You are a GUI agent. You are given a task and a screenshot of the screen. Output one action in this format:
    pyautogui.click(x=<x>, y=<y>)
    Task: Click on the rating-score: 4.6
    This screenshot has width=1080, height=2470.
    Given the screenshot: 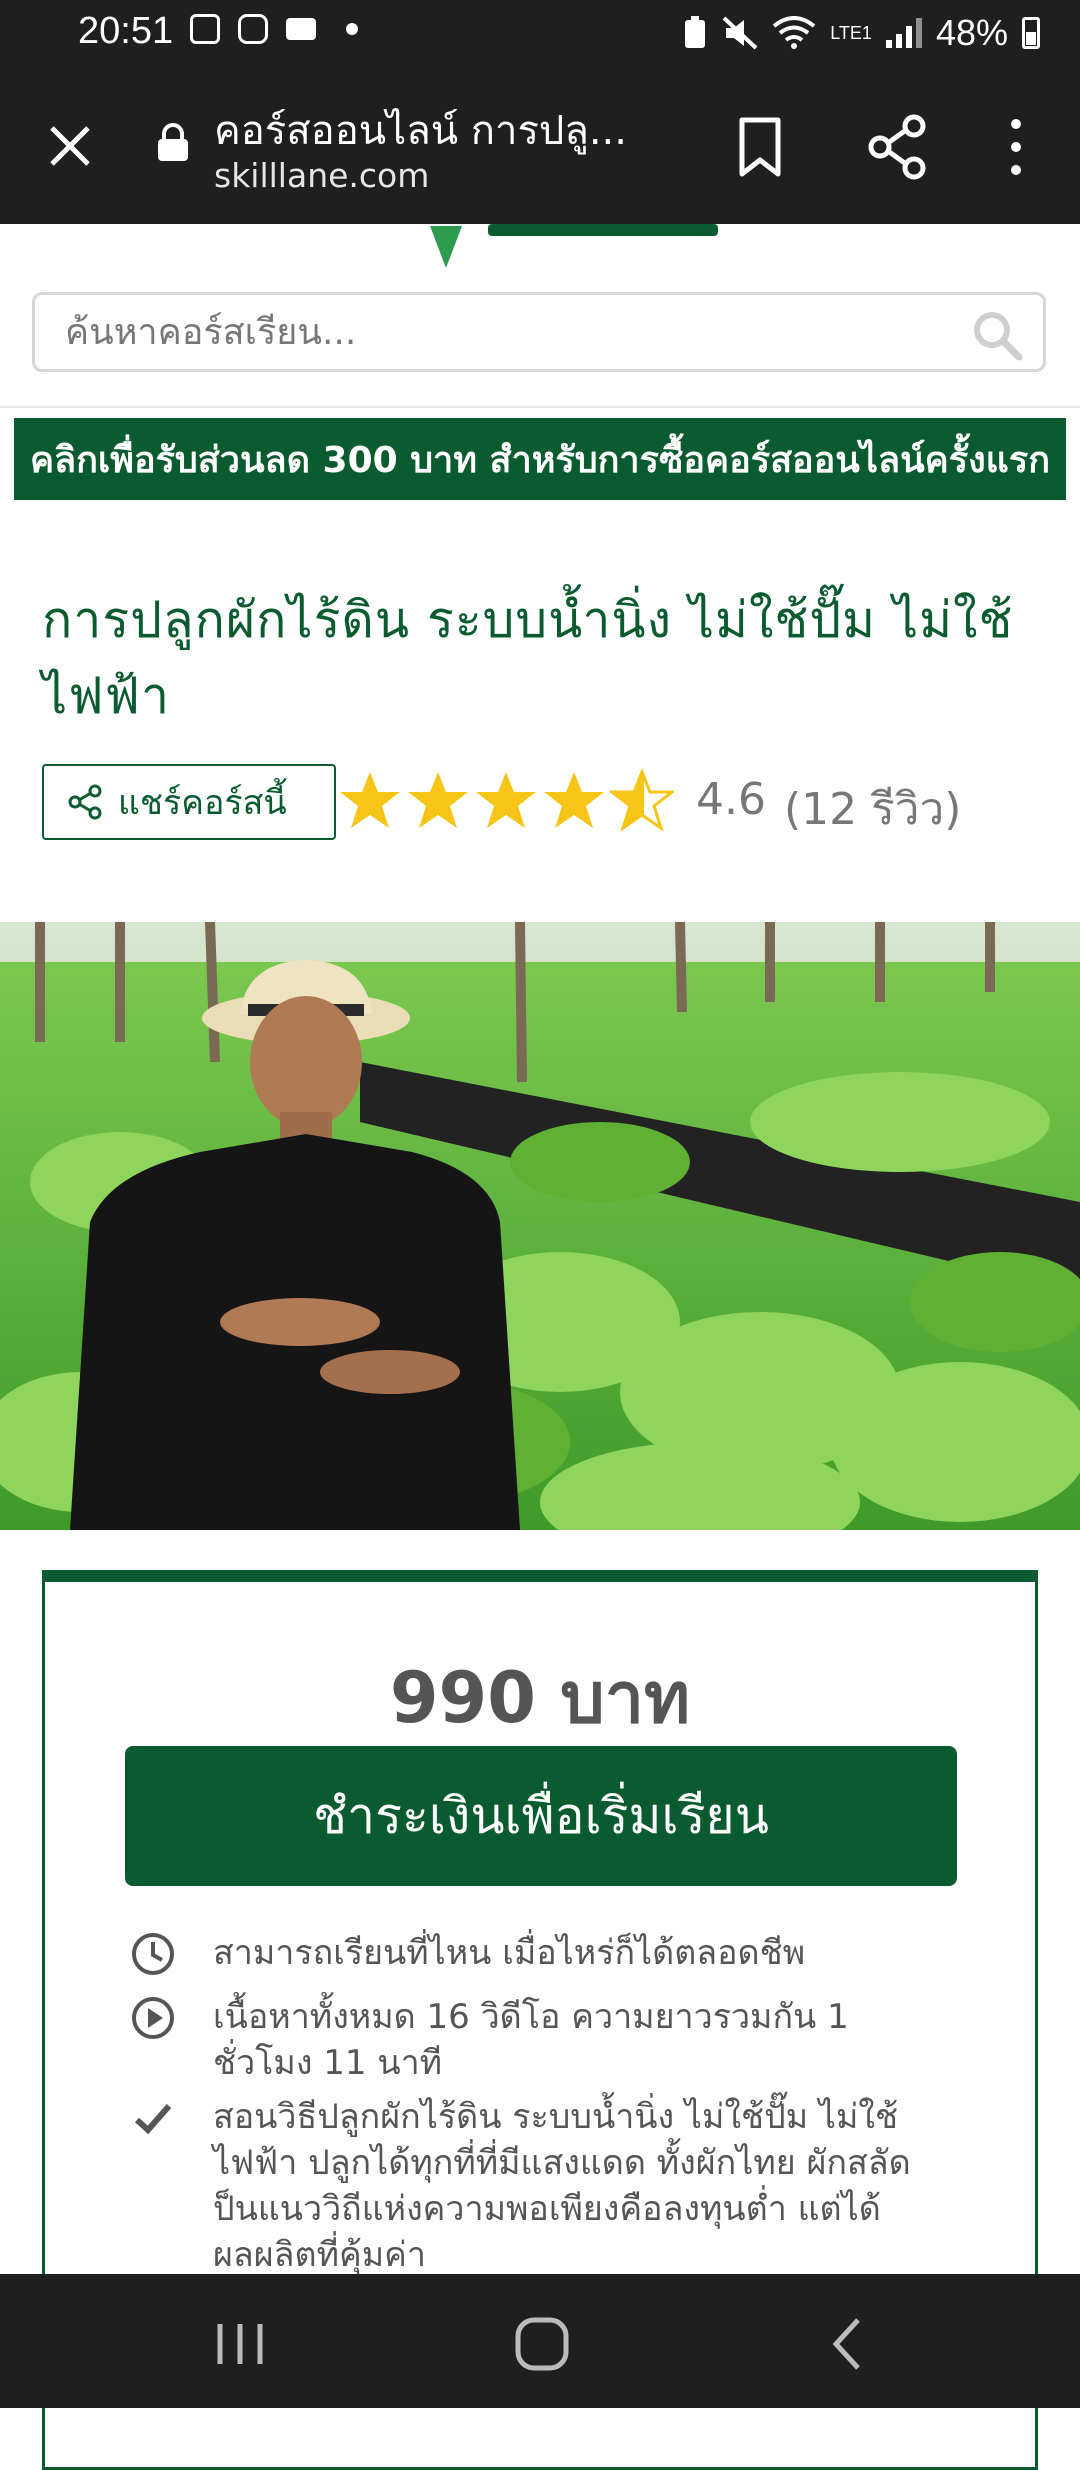 What is the action you would take?
    pyautogui.click(x=731, y=799)
    